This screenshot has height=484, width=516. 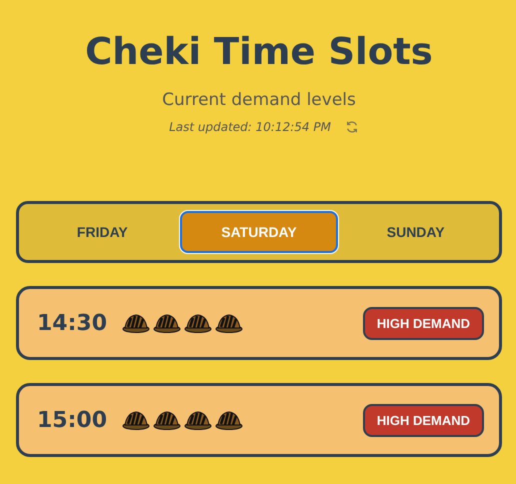 What do you see at coordinates (72, 323) in the screenshot?
I see `slot-time: 14:30` at bounding box center [72, 323].